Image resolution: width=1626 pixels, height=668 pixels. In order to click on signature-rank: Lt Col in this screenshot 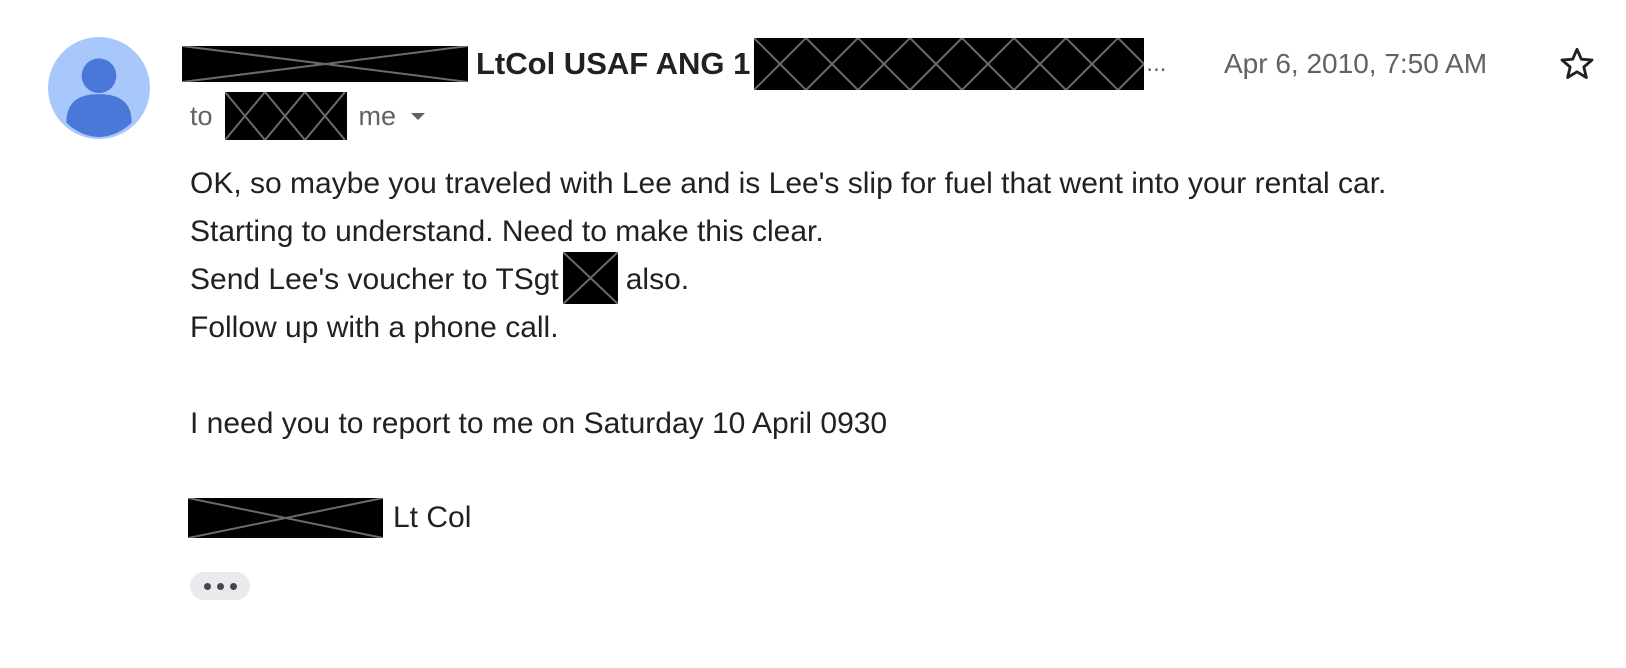, I will do `click(432, 517)`.